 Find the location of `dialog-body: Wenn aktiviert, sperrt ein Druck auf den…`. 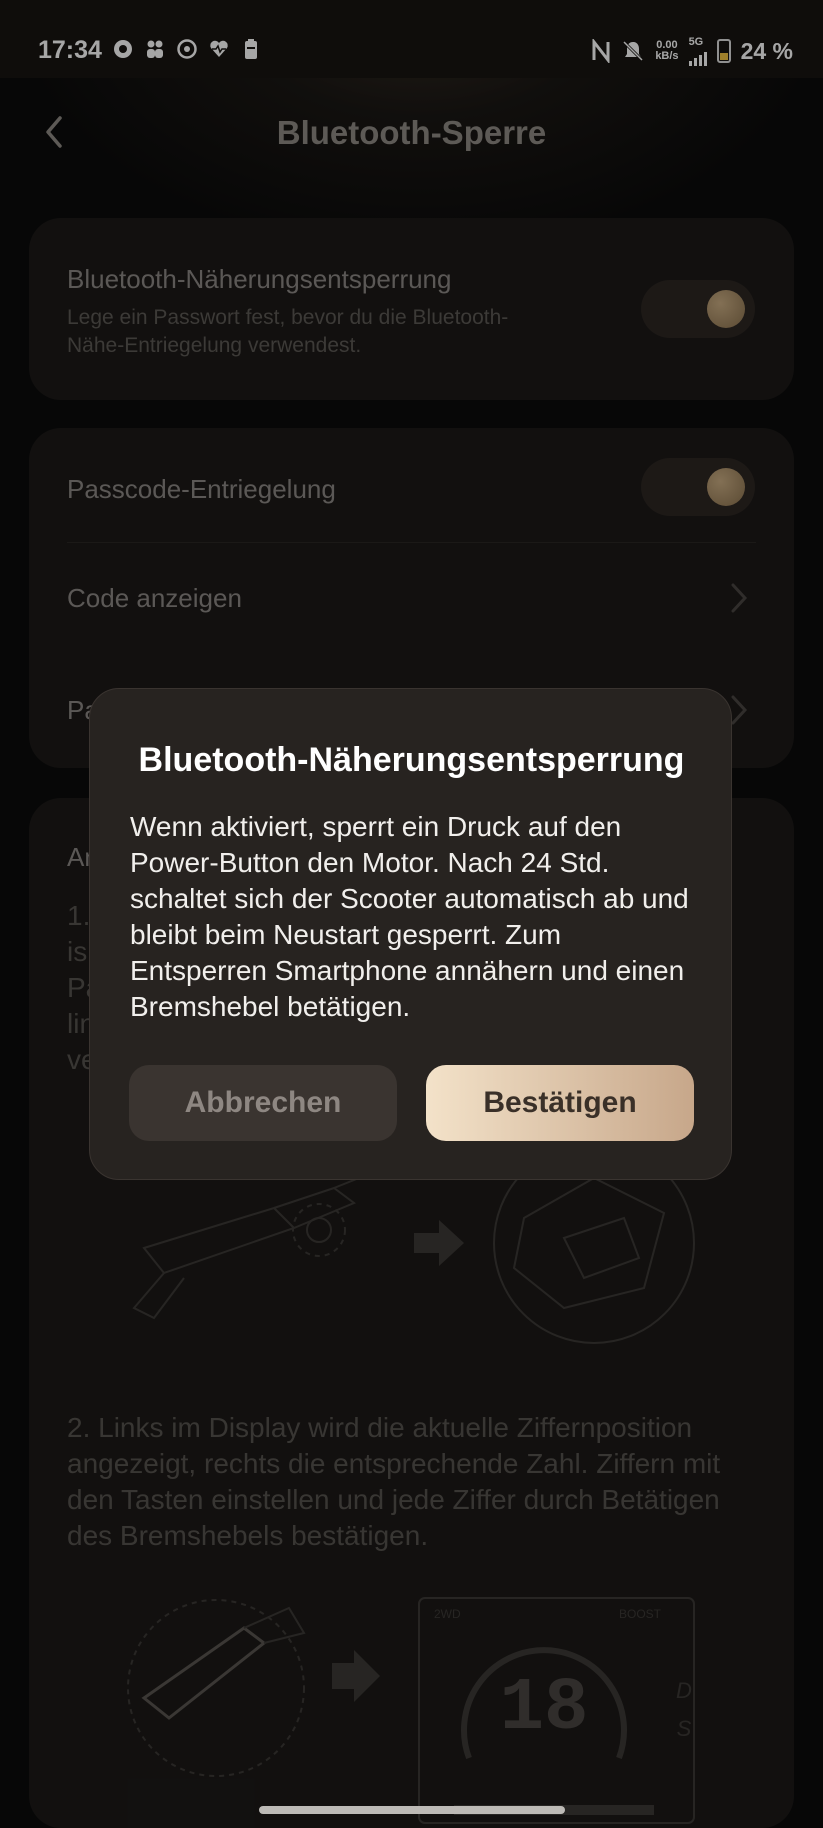

dialog-body: Wenn aktiviert, sperrt ein Druck auf den… is located at coordinates (409, 916).